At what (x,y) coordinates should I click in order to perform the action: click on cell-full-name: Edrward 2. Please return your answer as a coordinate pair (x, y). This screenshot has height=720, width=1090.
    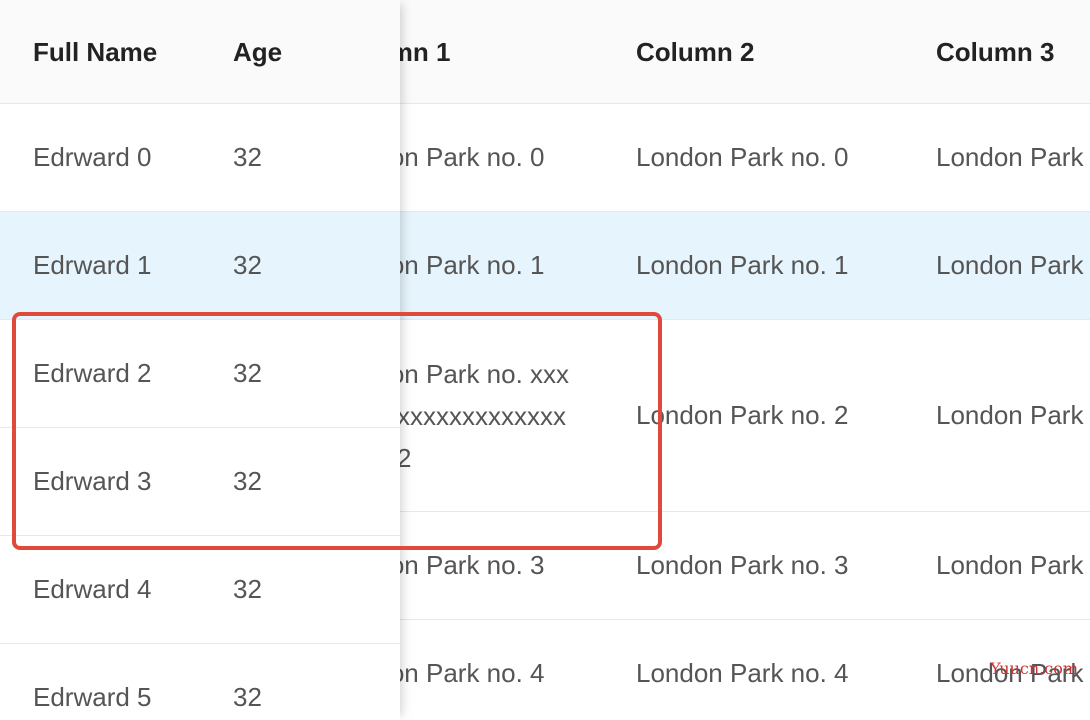
    Looking at the image, I should click on (92, 373).